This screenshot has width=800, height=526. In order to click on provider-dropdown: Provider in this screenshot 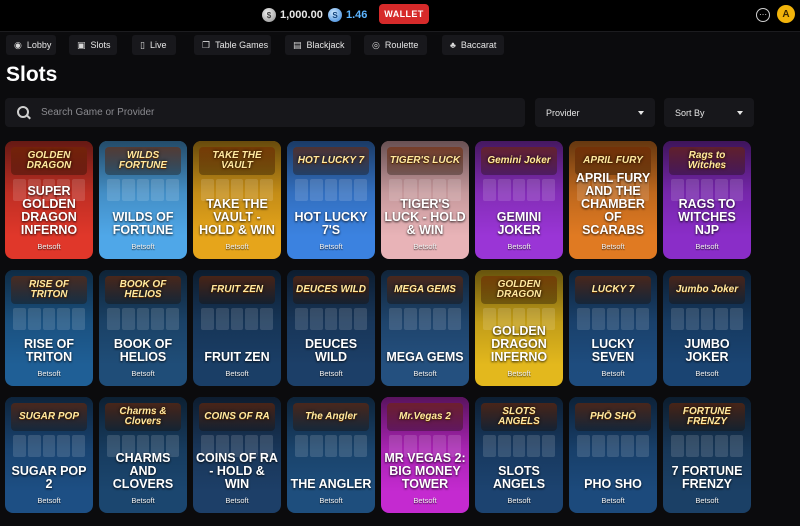, I will do `click(595, 112)`.